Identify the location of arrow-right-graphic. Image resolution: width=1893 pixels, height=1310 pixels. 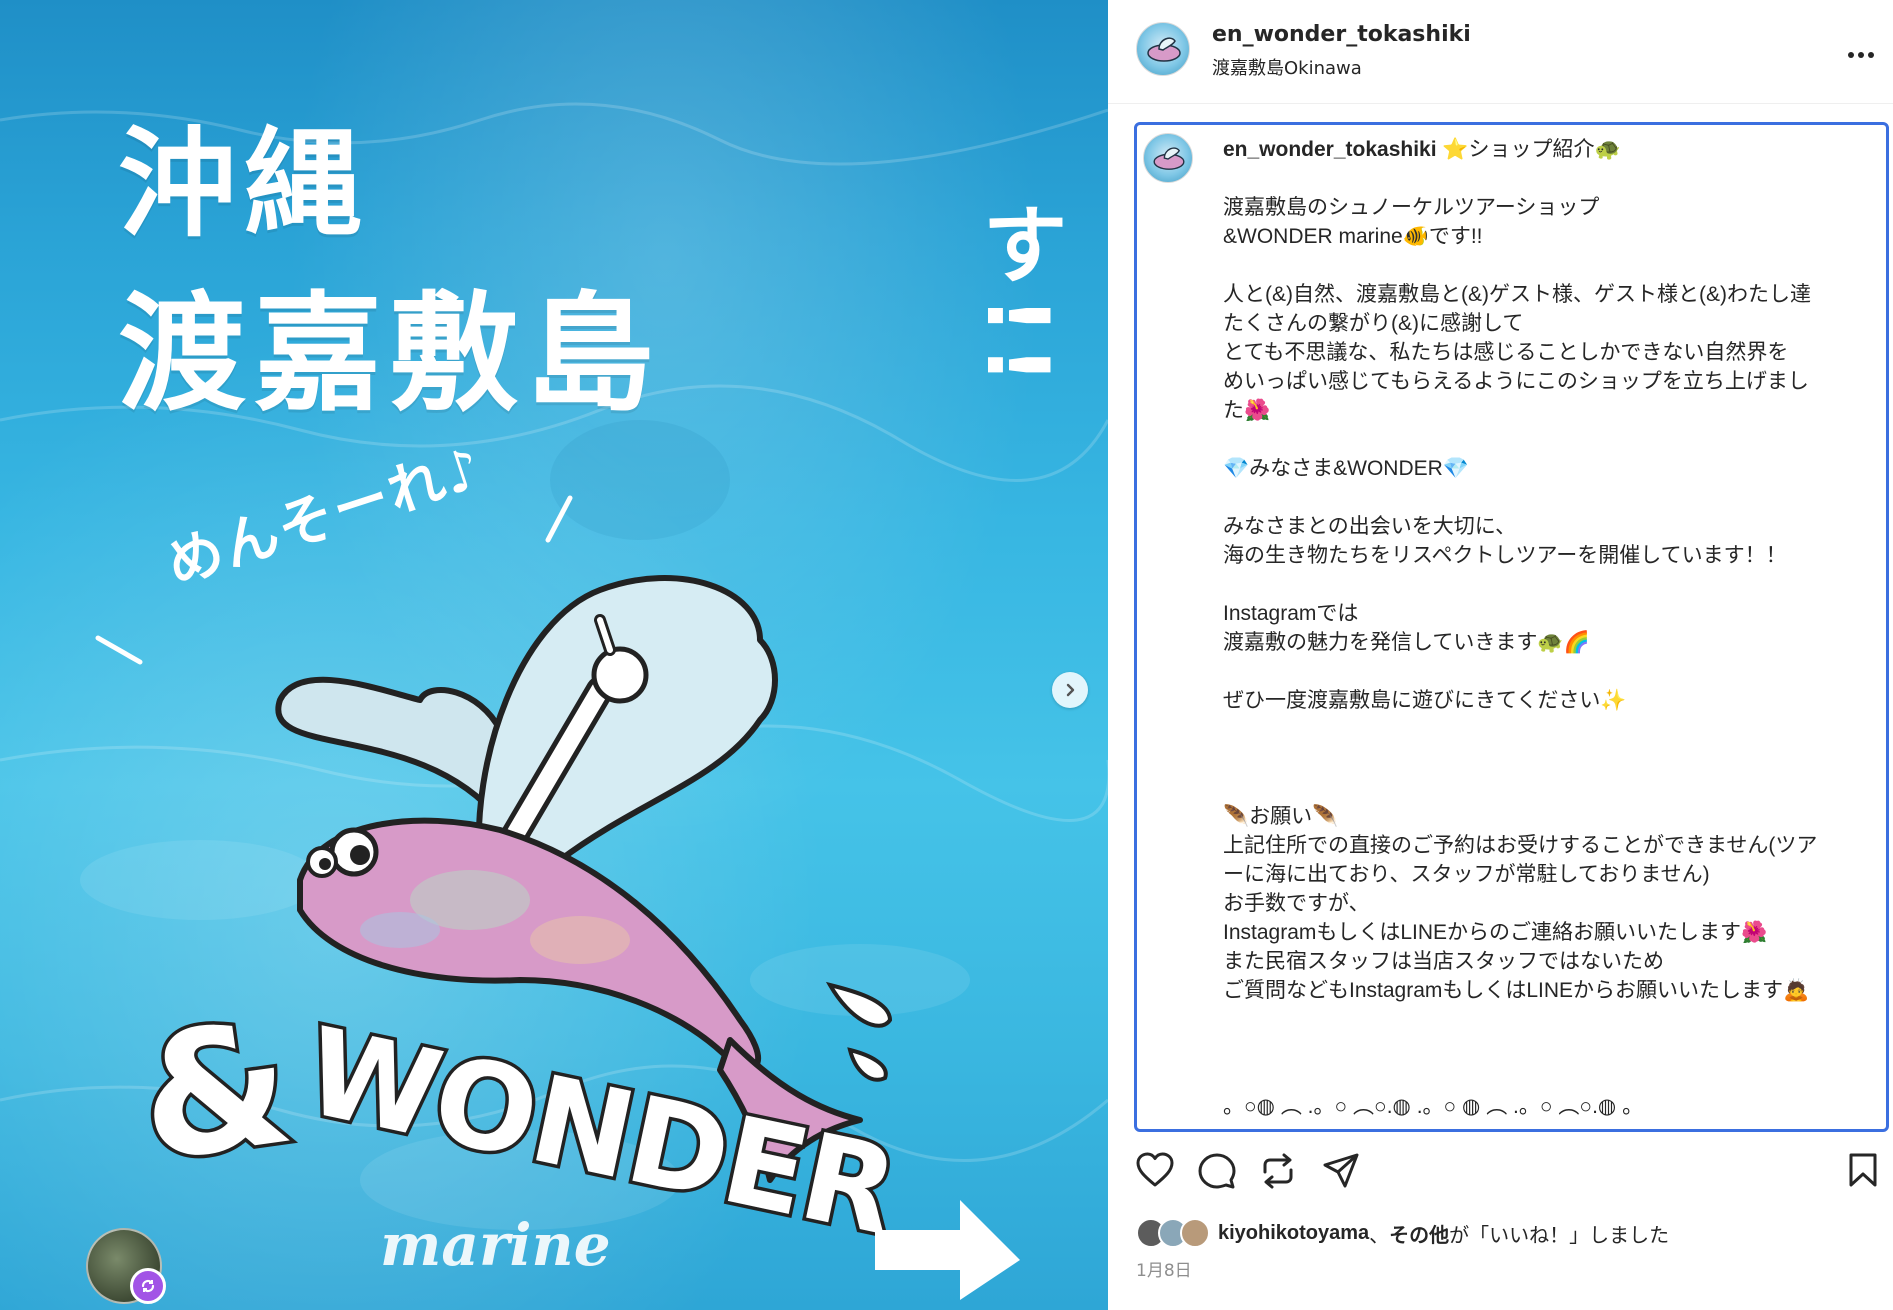
(947, 1250).